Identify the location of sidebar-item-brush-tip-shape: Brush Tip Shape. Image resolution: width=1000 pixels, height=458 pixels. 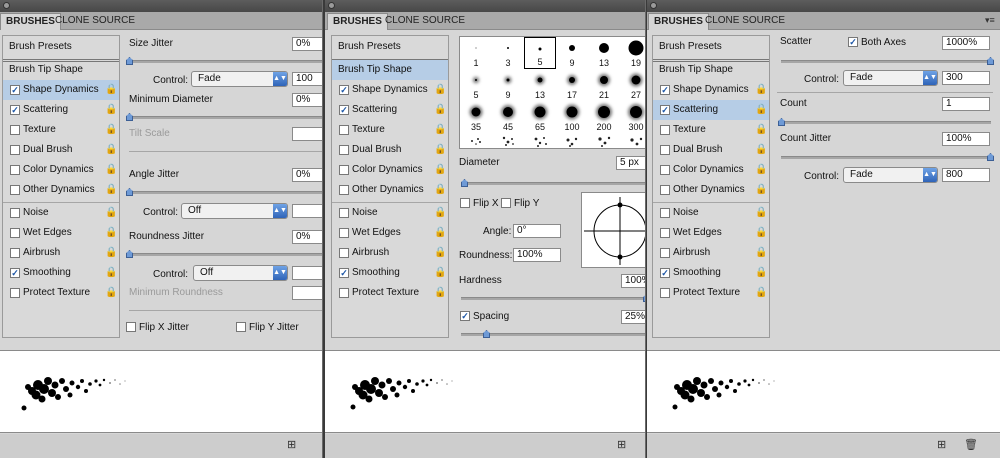
(61, 70).